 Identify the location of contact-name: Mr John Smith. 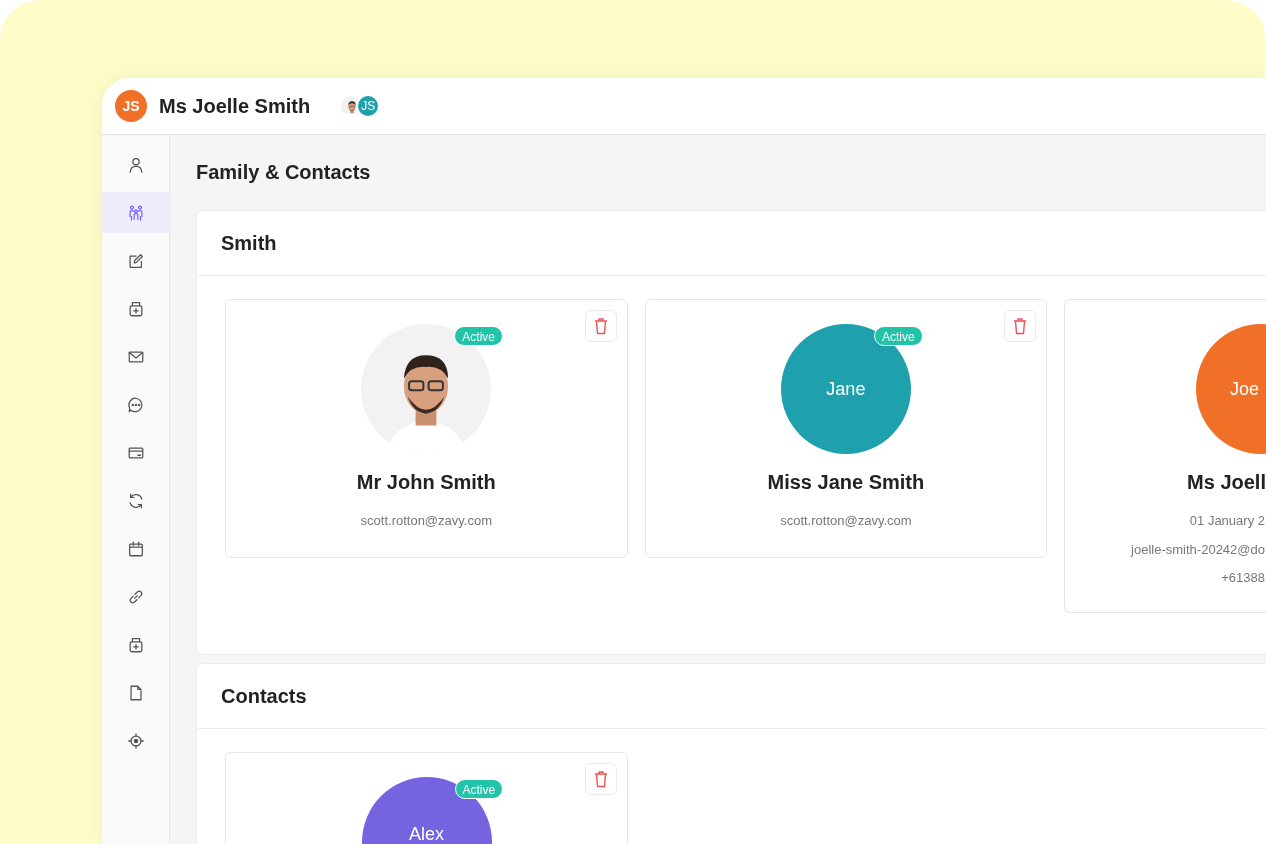
(426, 482).